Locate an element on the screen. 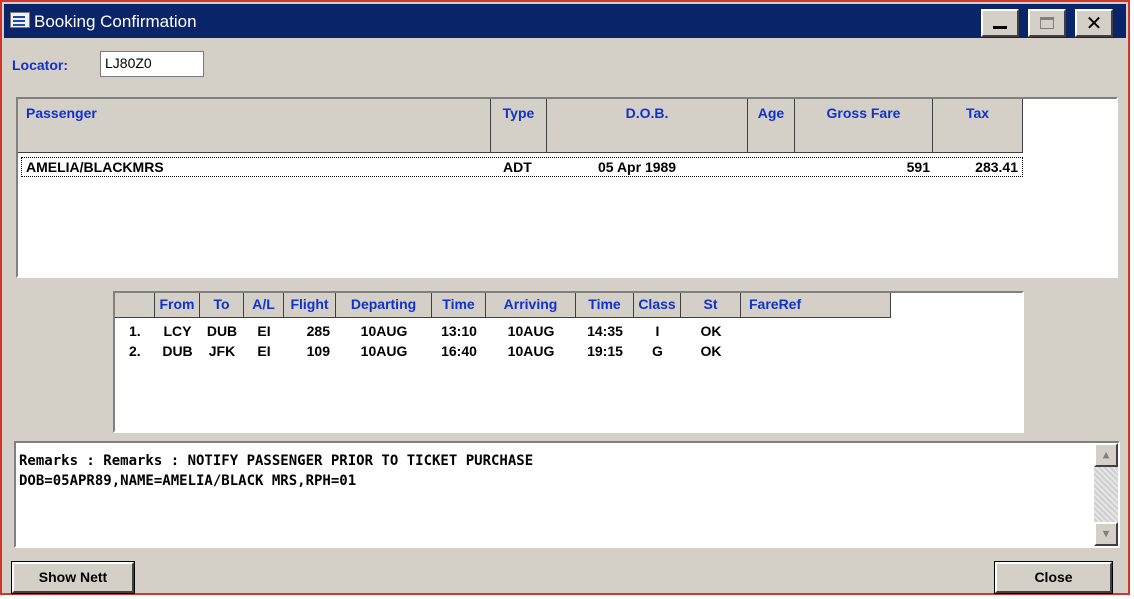 This screenshot has height=599, width=1134. segment-to: JFK is located at coordinates (222, 351).